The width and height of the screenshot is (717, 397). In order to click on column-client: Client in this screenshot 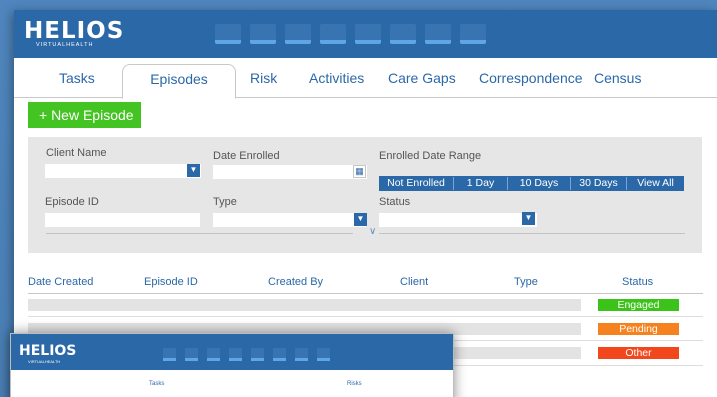, I will do `click(414, 282)`.